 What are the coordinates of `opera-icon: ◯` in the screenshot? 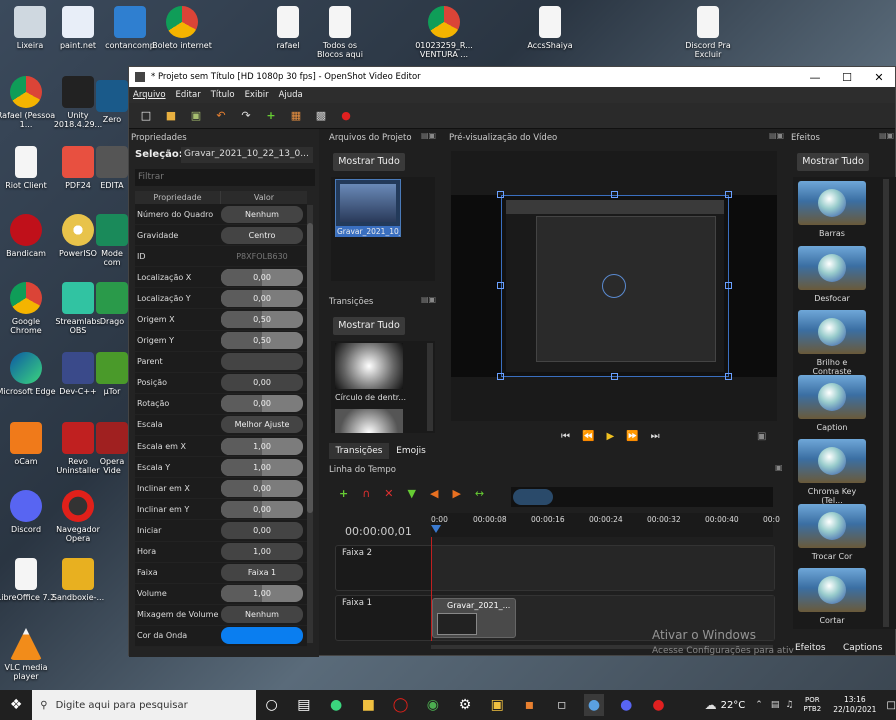 It's located at (400, 705).